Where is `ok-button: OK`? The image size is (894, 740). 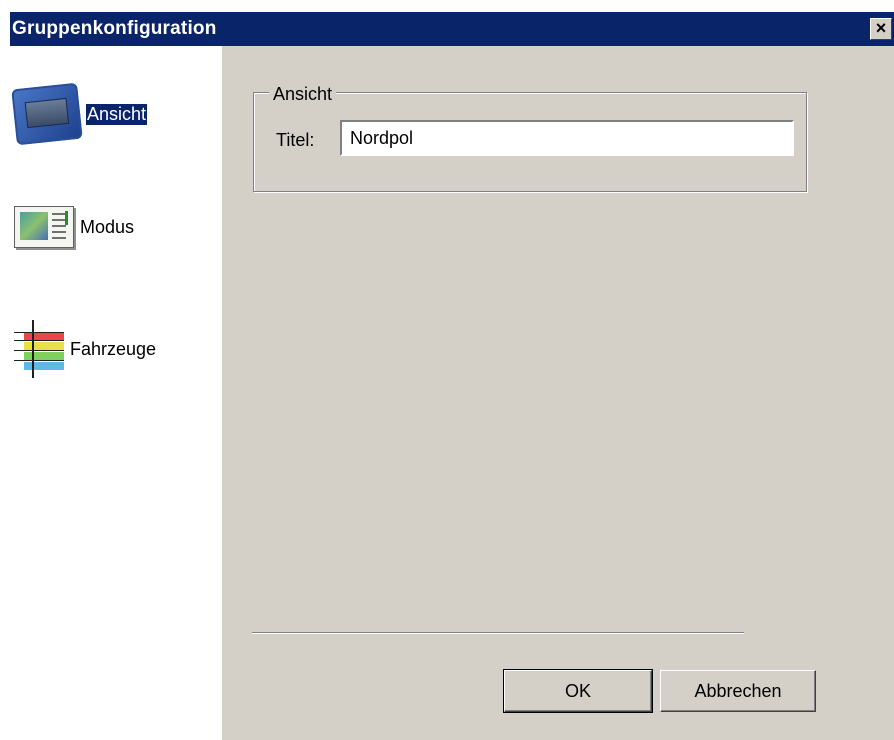
ok-button: OK is located at coordinates (578, 691).